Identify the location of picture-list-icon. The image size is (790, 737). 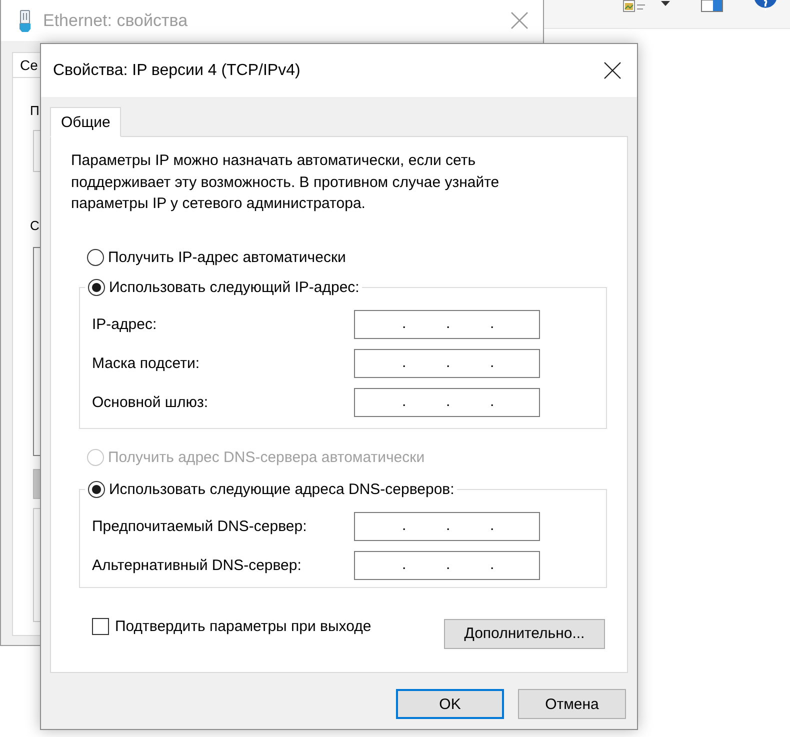
(634, 6).